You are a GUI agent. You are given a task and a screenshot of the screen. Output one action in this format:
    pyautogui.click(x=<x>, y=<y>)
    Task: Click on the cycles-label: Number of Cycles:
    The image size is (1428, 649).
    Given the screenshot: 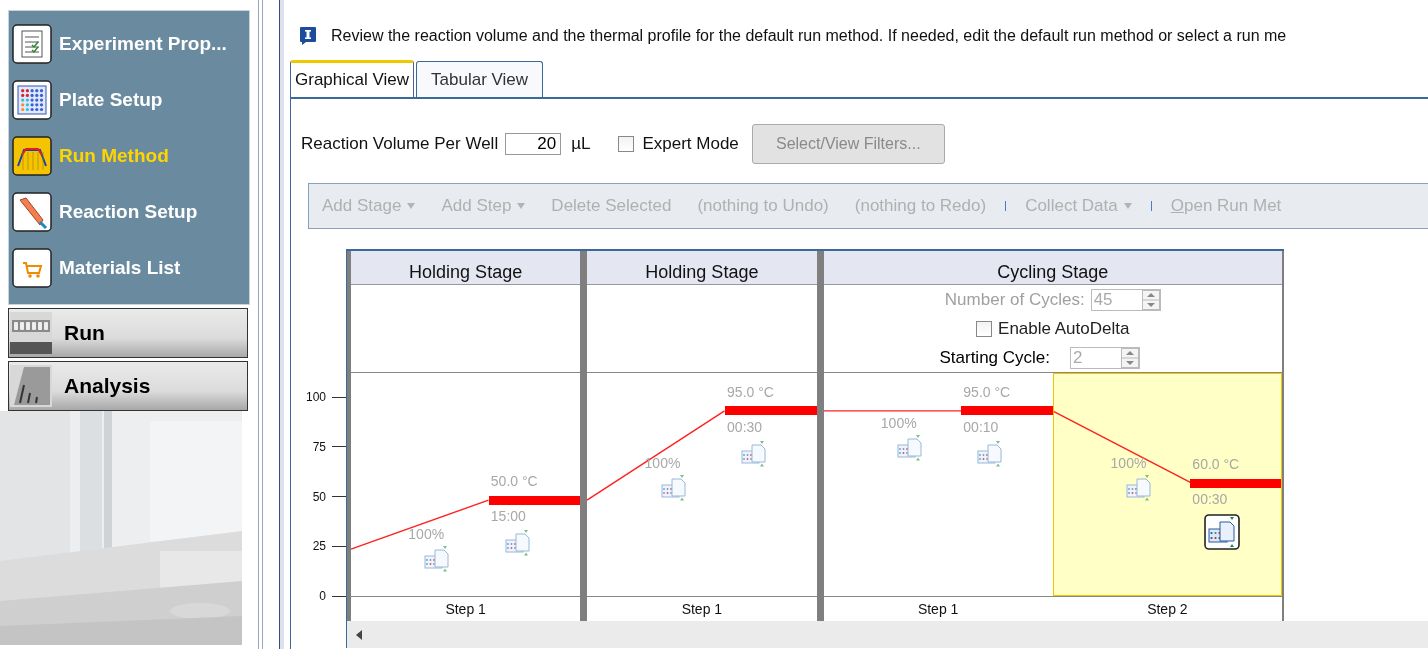 What is the action you would take?
    pyautogui.click(x=1014, y=300)
    